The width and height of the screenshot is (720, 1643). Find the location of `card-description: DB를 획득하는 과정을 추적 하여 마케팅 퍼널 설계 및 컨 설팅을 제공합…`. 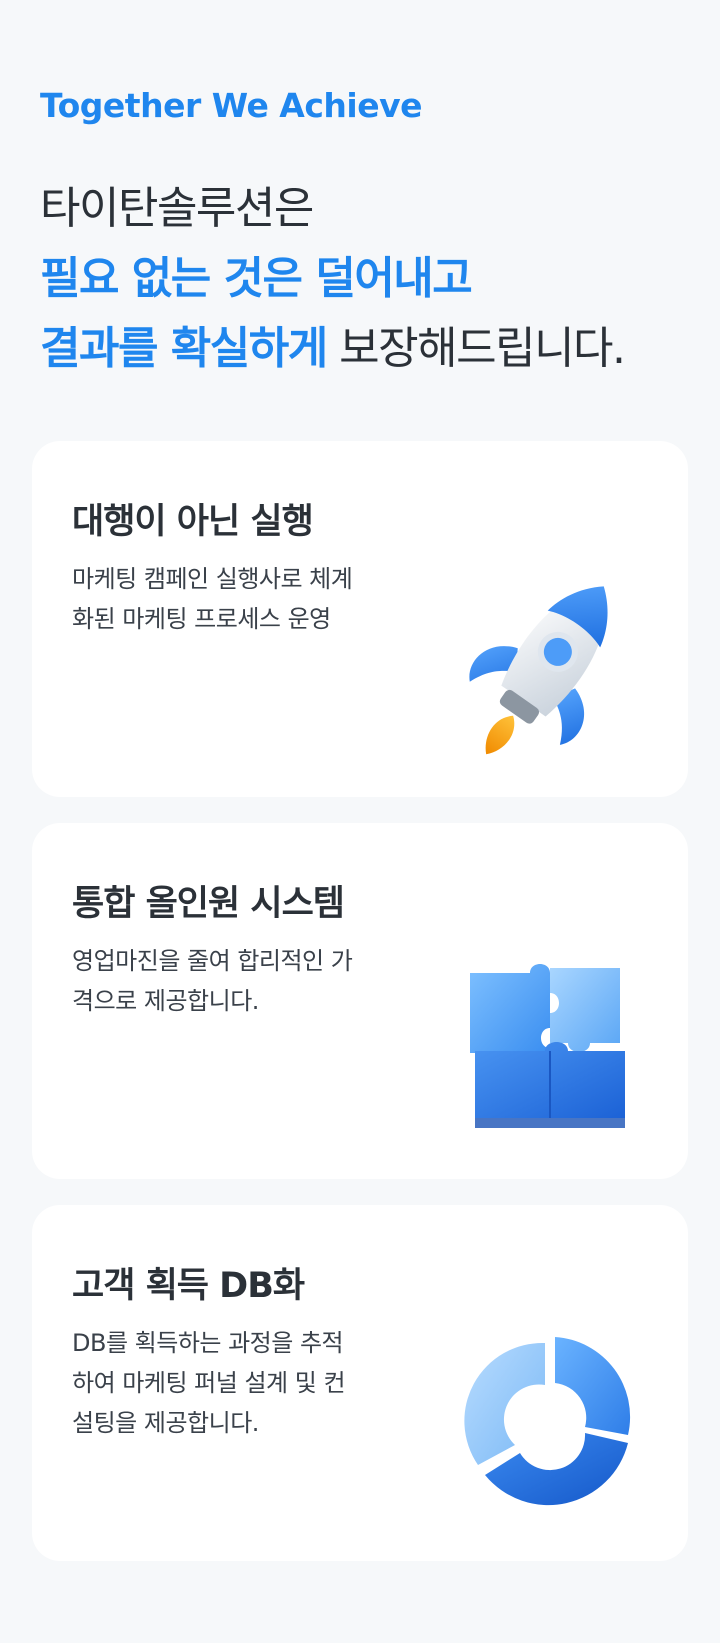

card-description: DB를 획득하는 과정을 추적 하여 마케팅 퍼널 설계 및 컨 설팅을 제공합… is located at coordinates (209, 1383).